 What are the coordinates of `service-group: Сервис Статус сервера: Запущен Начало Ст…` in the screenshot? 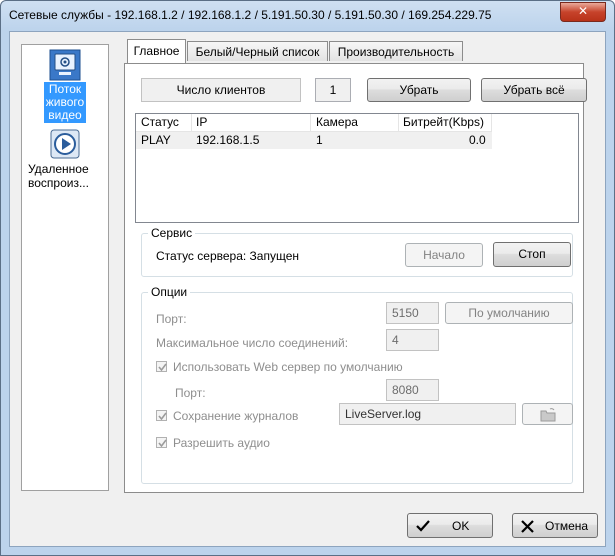 It's located at (357, 251).